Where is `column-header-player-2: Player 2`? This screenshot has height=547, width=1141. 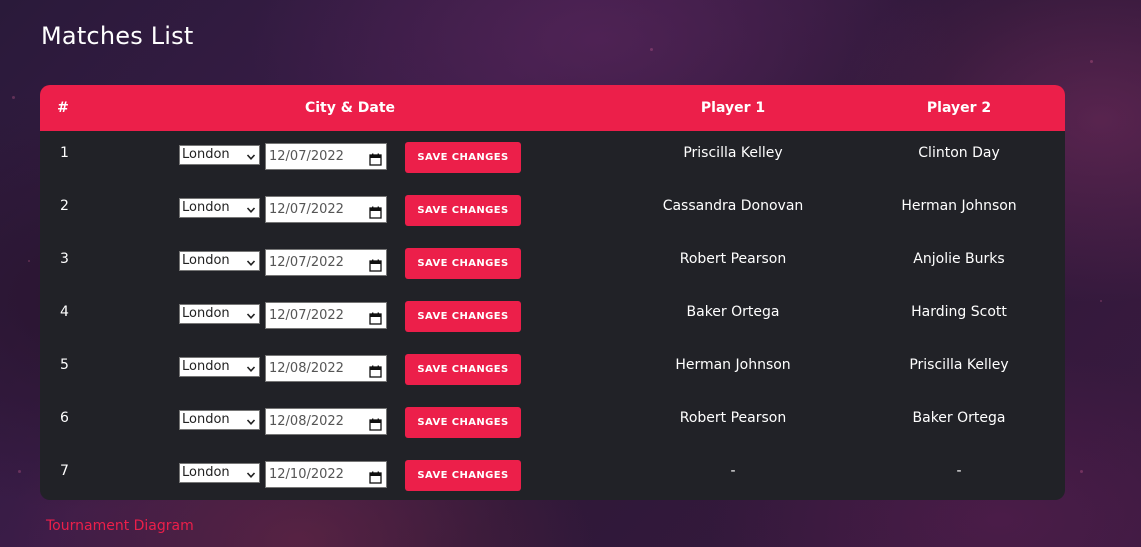 column-header-player-2: Player 2 is located at coordinates (959, 108).